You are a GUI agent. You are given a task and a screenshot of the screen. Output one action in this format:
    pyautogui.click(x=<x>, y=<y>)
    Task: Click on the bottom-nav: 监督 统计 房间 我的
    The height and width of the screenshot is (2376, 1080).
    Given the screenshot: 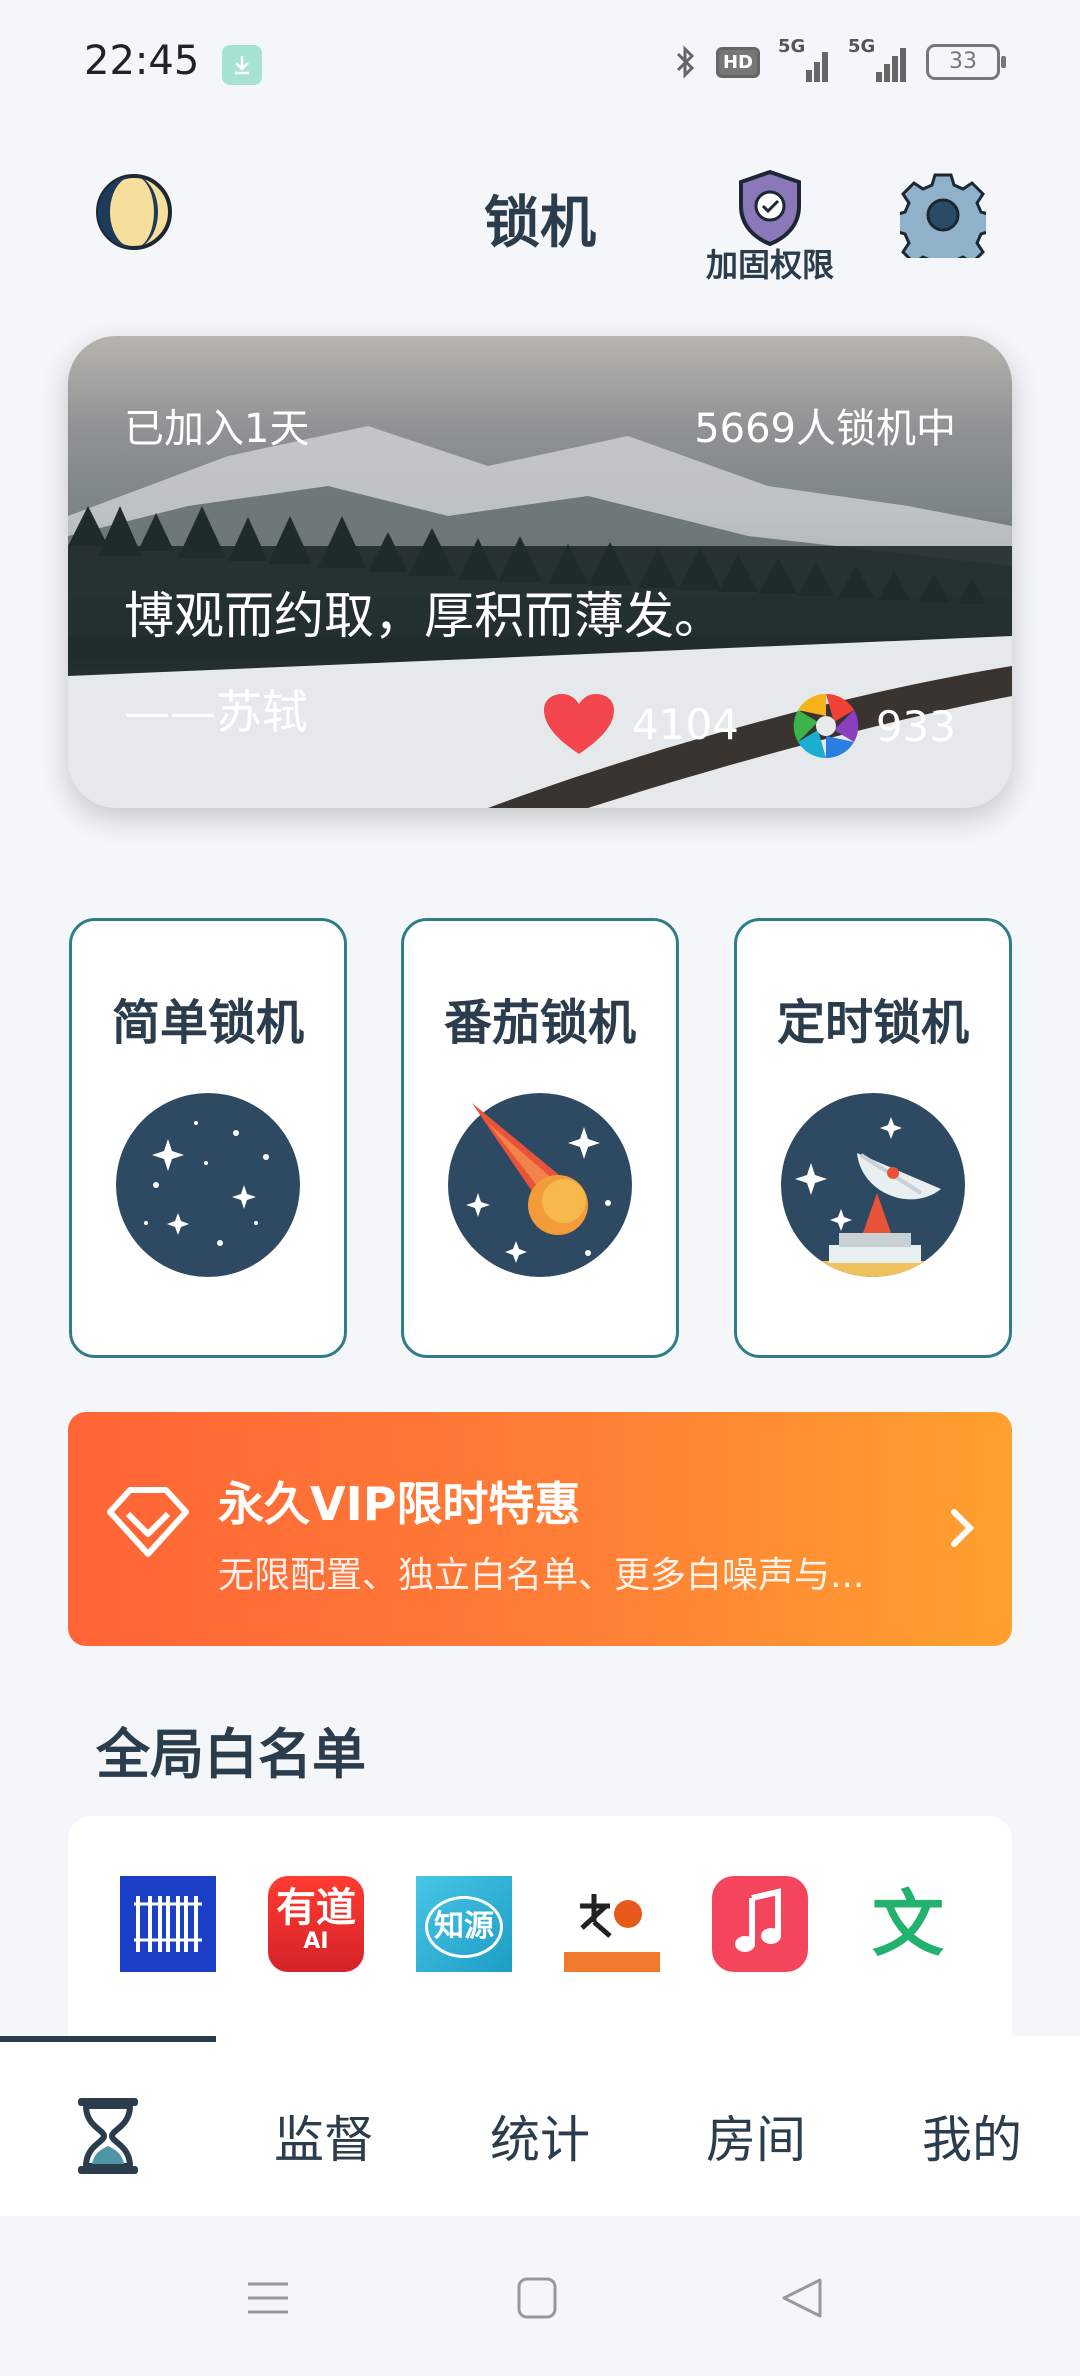 What is the action you would take?
    pyautogui.click(x=540, y=2126)
    